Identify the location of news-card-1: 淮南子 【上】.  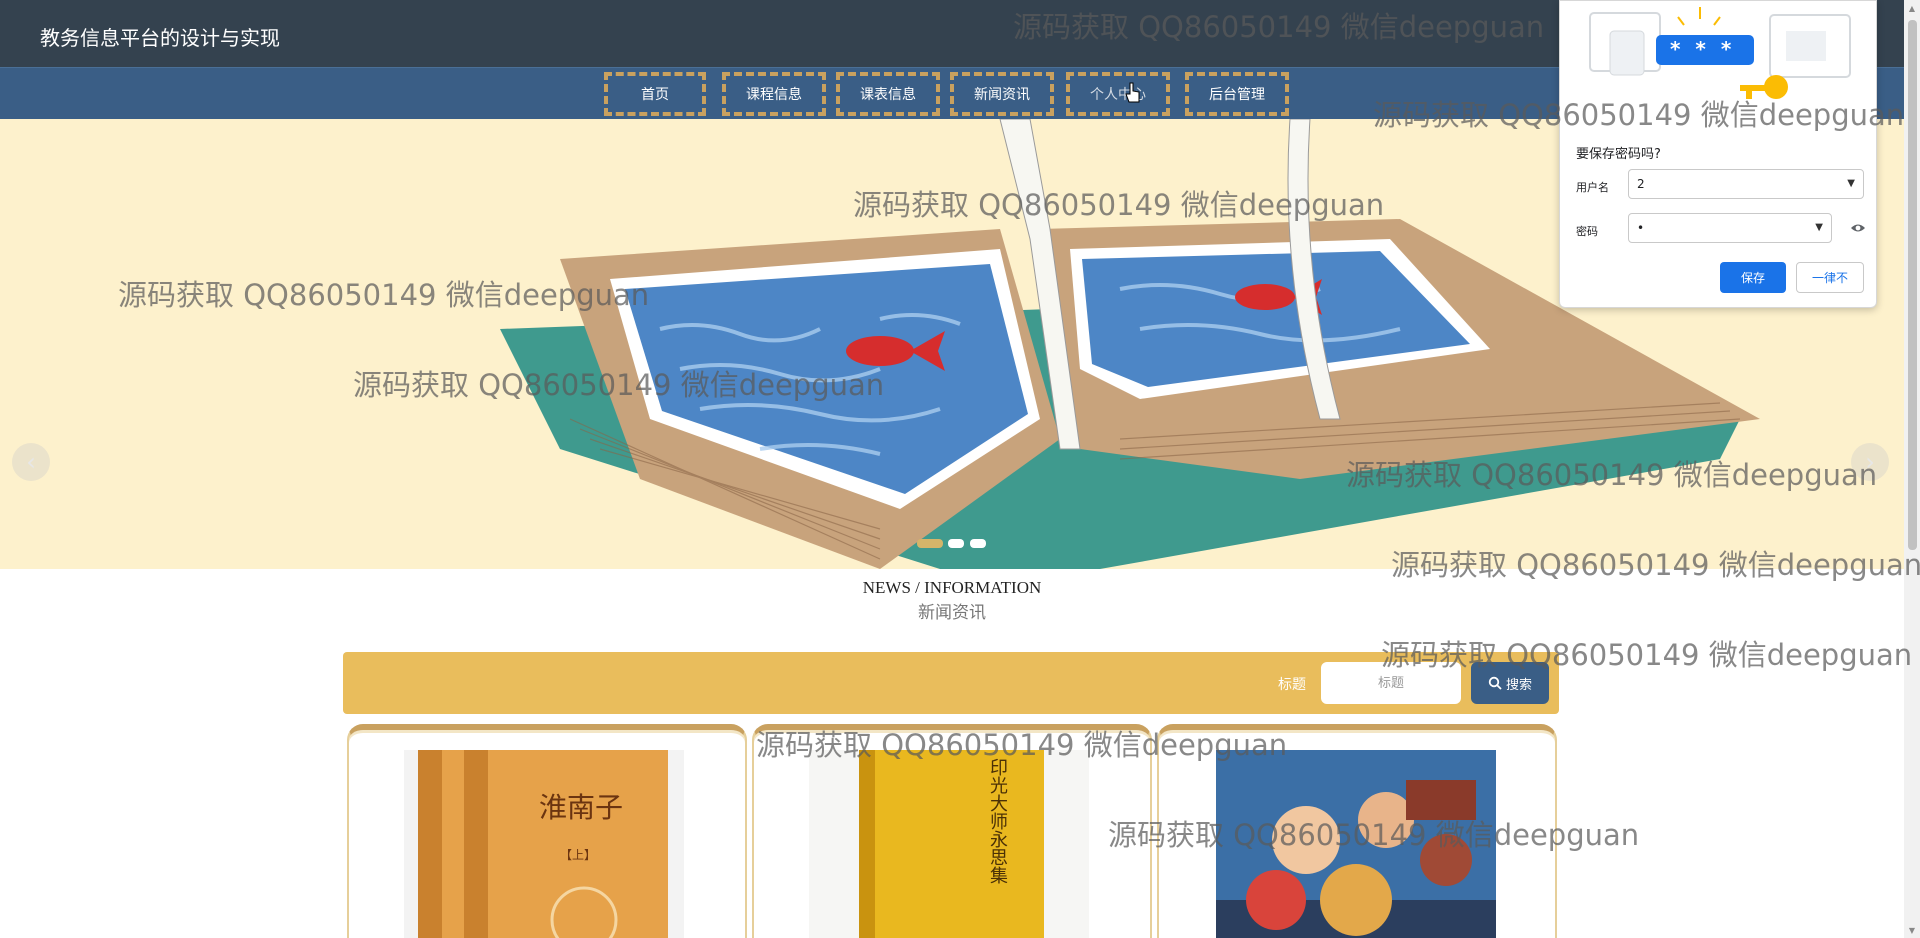
(547, 831).